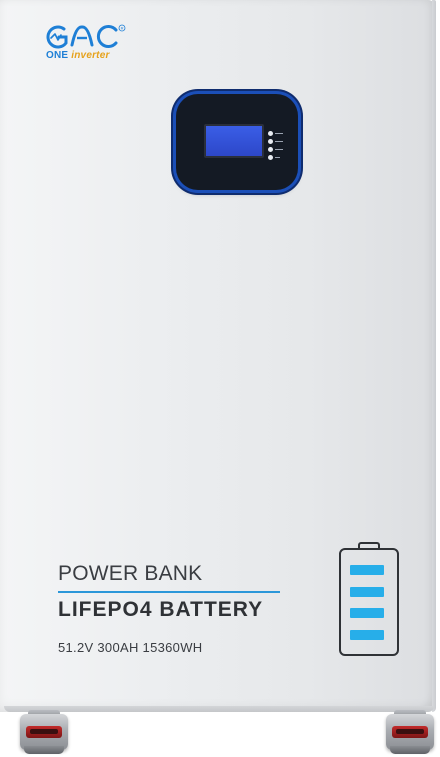  Describe the element at coordinates (161, 609) in the screenshot. I see `battery-type-label: LIFEPO4 BATTERY` at that location.